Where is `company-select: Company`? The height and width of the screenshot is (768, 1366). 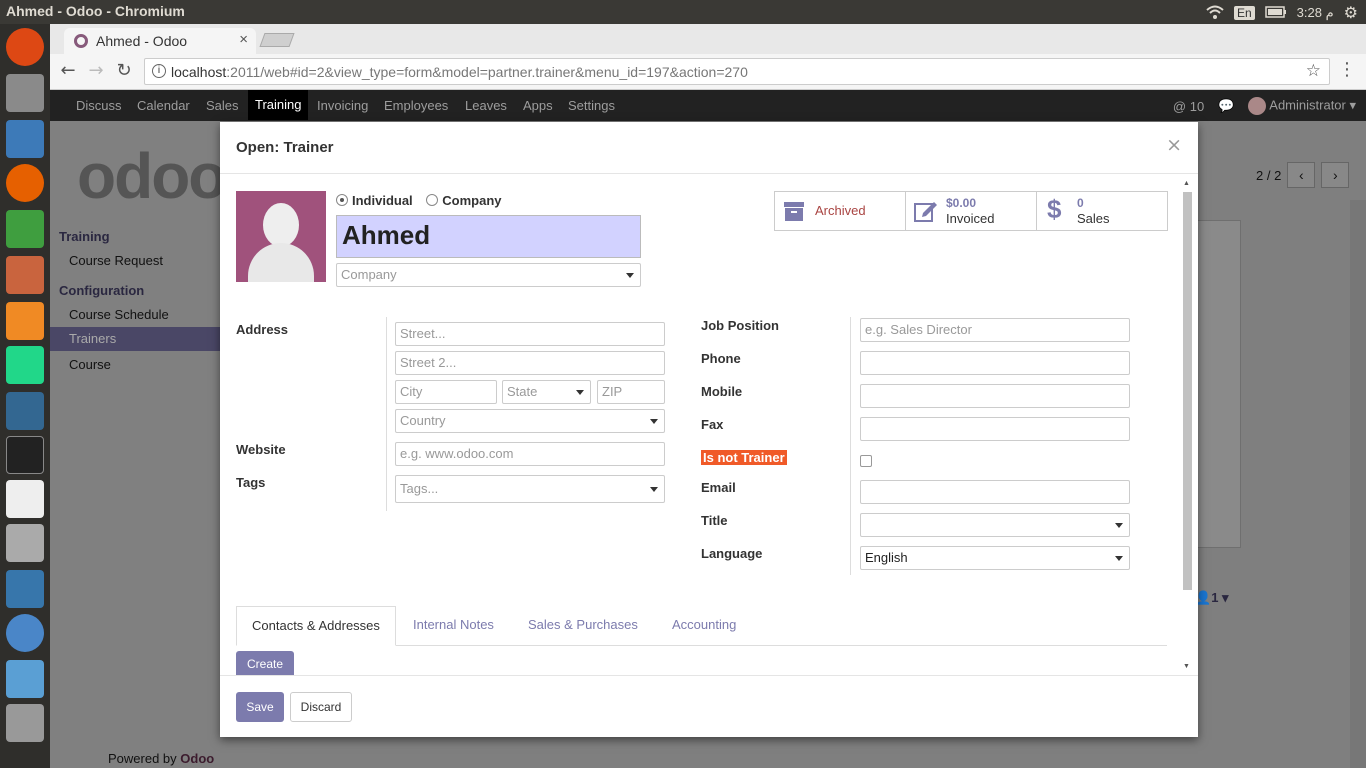 company-select: Company is located at coordinates (488, 275).